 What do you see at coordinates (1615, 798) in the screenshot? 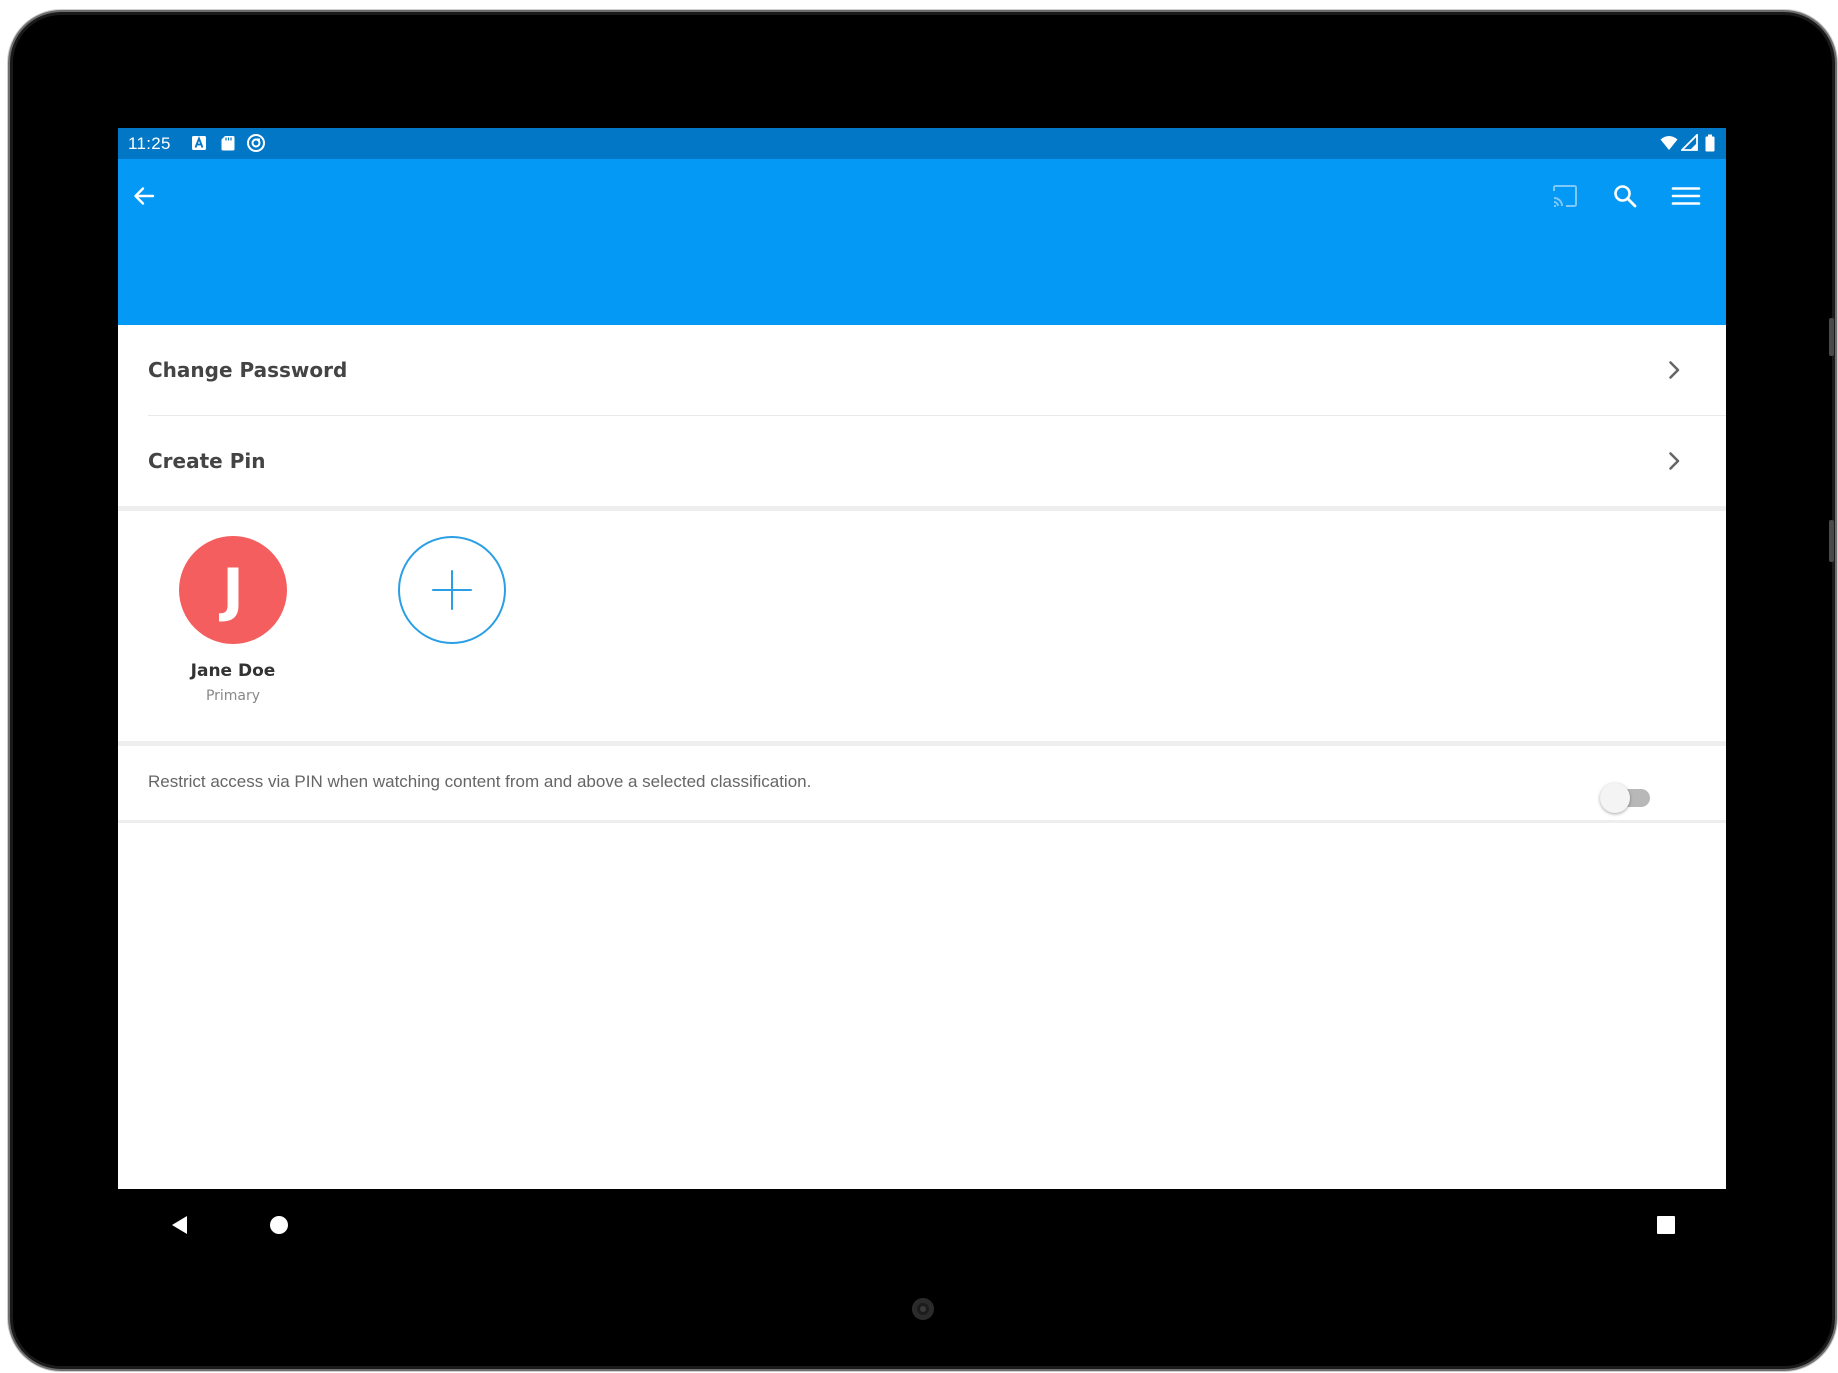
I see `toggle-thumb` at bounding box center [1615, 798].